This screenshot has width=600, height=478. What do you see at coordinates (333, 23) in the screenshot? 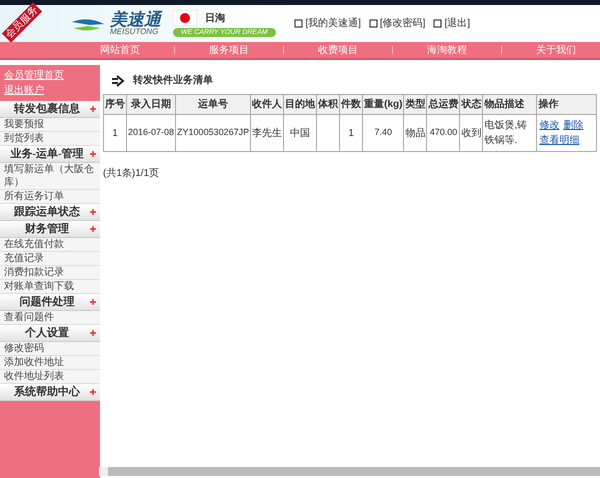
I see `header-link: [我的美速通]` at bounding box center [333, 23].